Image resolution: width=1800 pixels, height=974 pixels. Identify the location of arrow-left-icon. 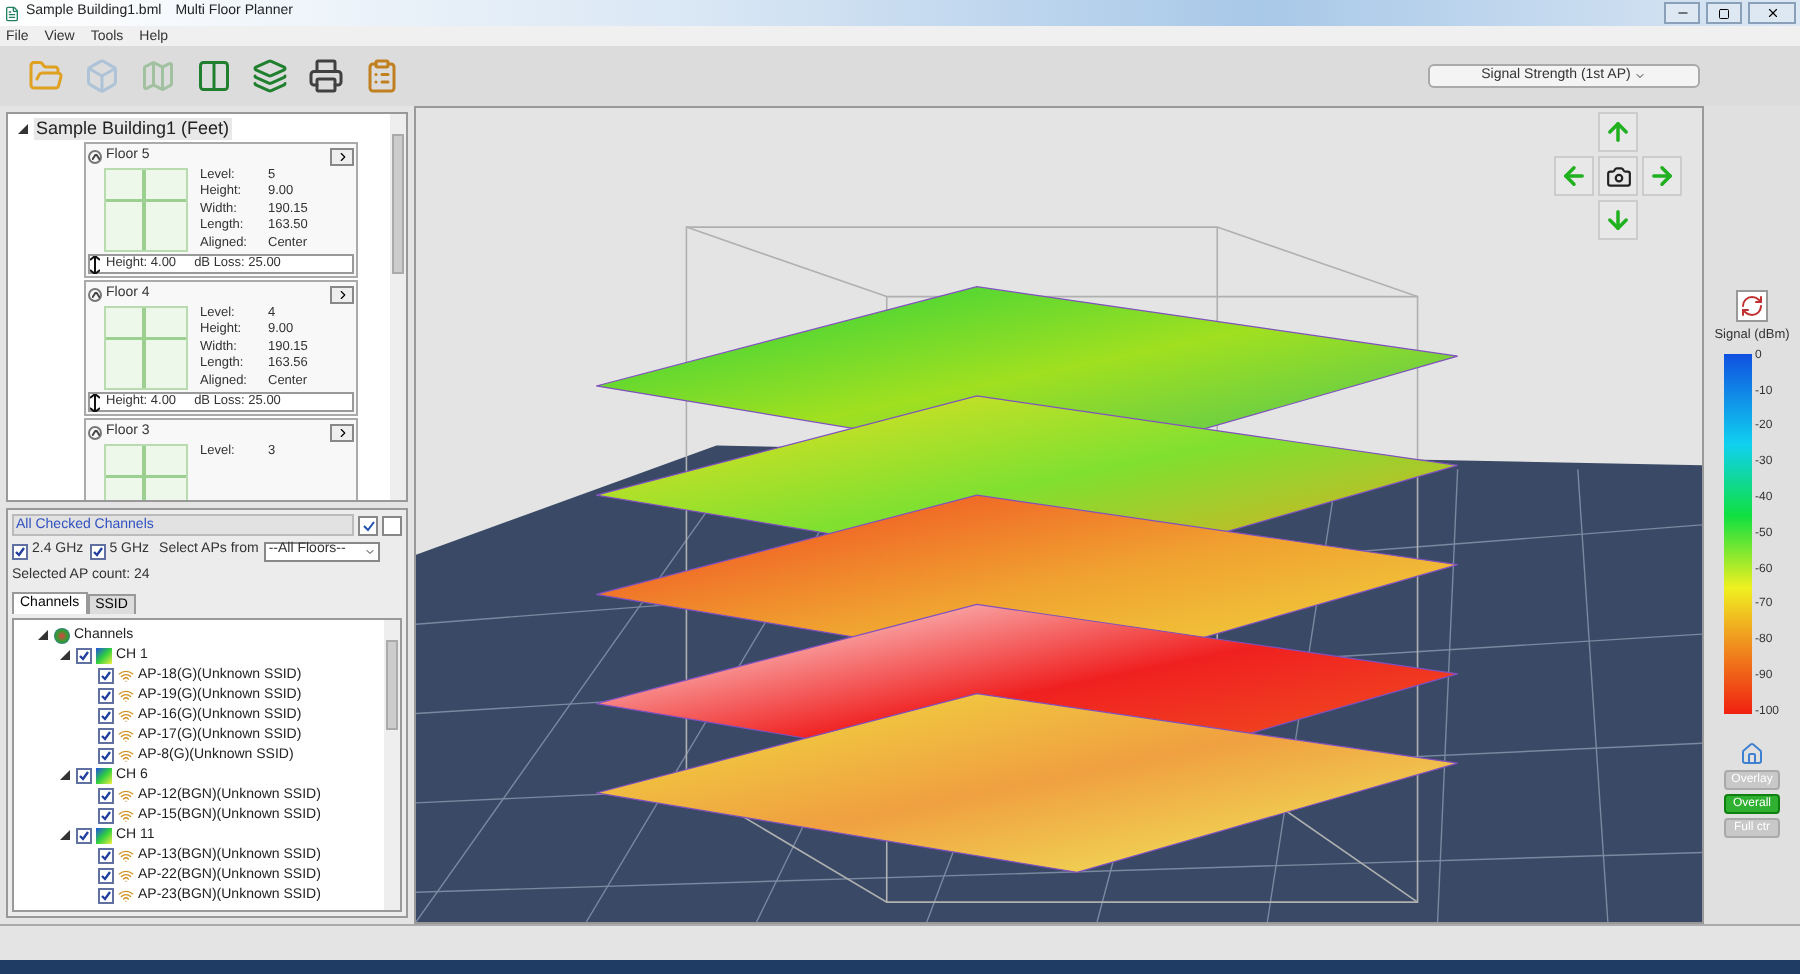
(1574, 176).